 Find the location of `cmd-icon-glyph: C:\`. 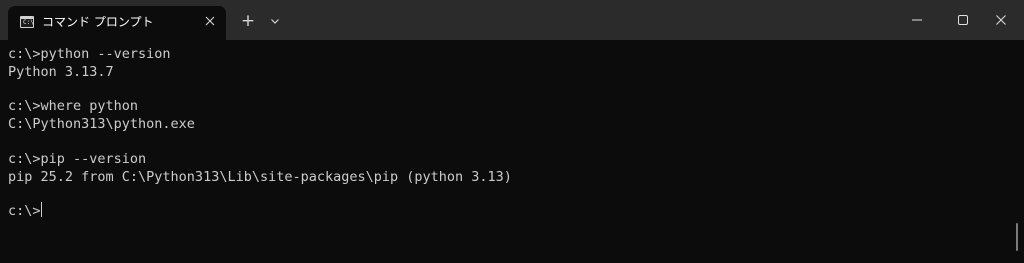

cmd-icon-glyph: C:\ is located at coordinates (28, 22).